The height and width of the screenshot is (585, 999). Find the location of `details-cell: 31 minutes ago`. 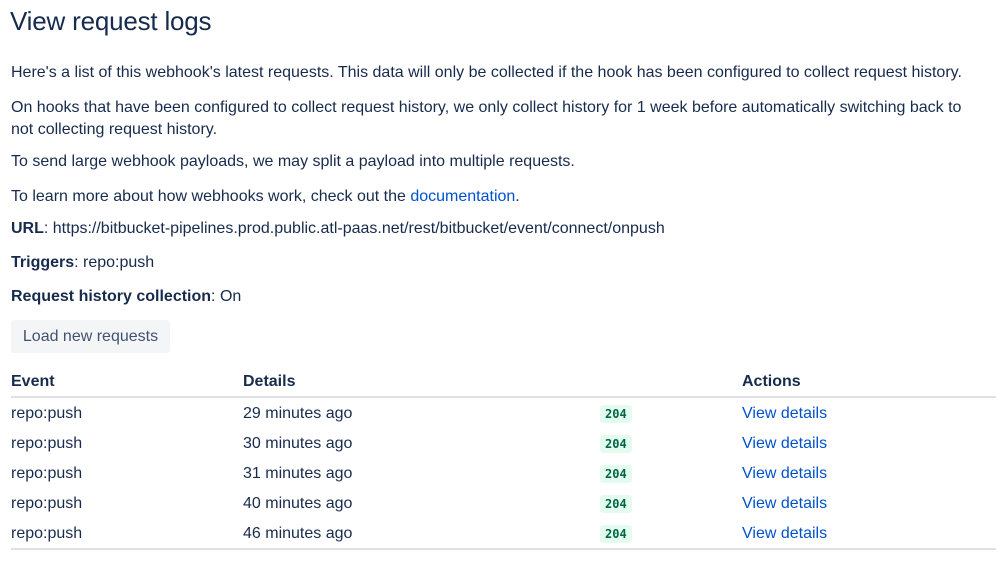

details-cell: 31 minutes ago is located at coordinates (298, 473).